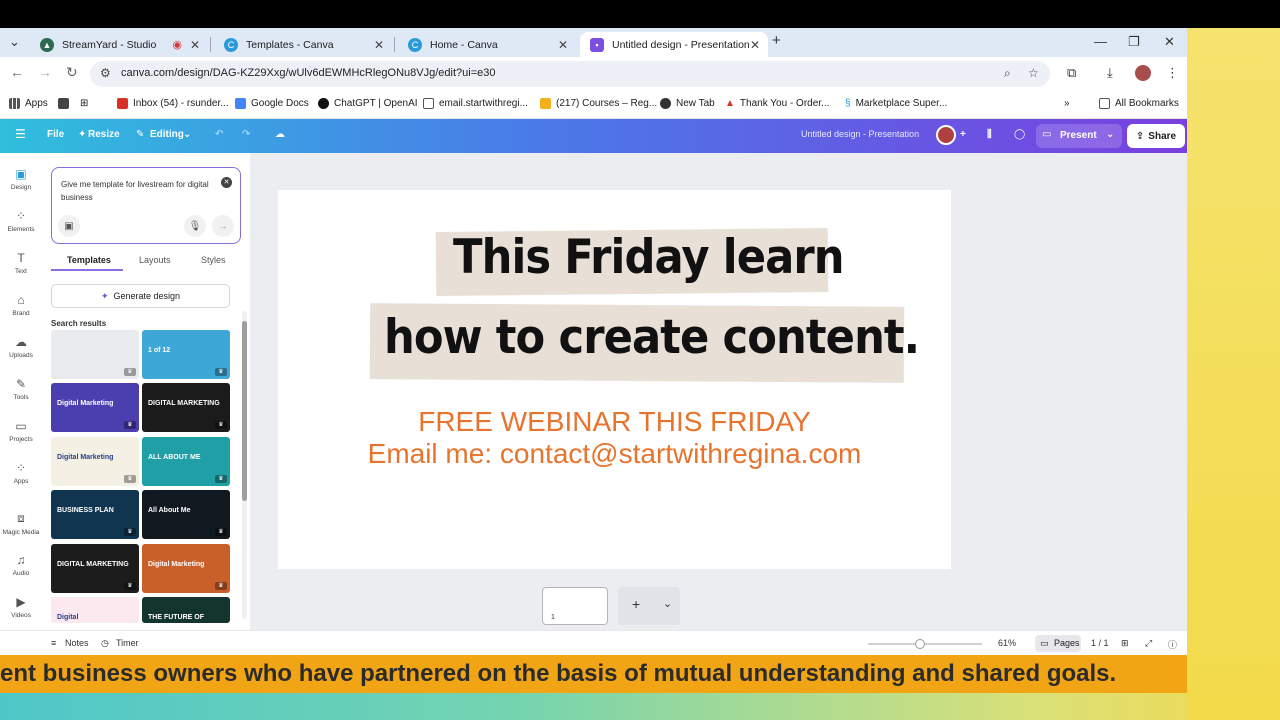  I want to click on tab-home-canva: C Home - Canva ✕, so click(487, 44).